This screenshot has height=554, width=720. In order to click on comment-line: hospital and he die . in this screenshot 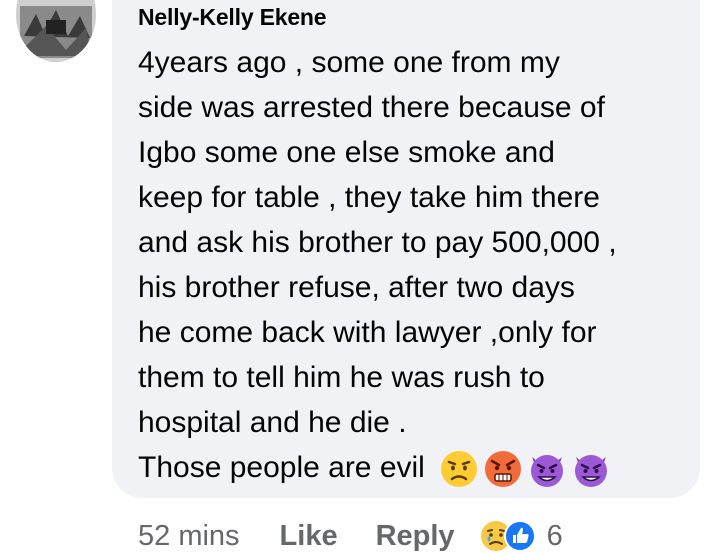, I will do `click(272, 422)`.